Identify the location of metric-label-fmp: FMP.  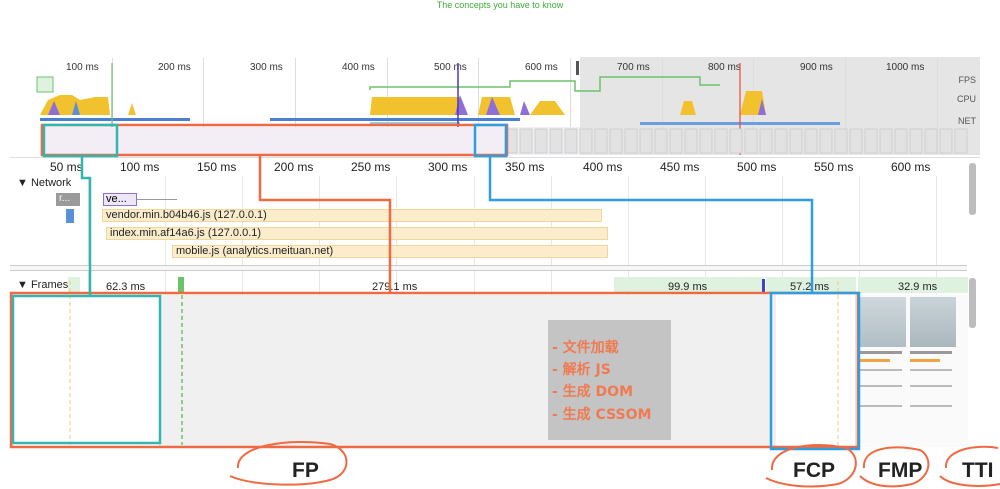
(900, 470).